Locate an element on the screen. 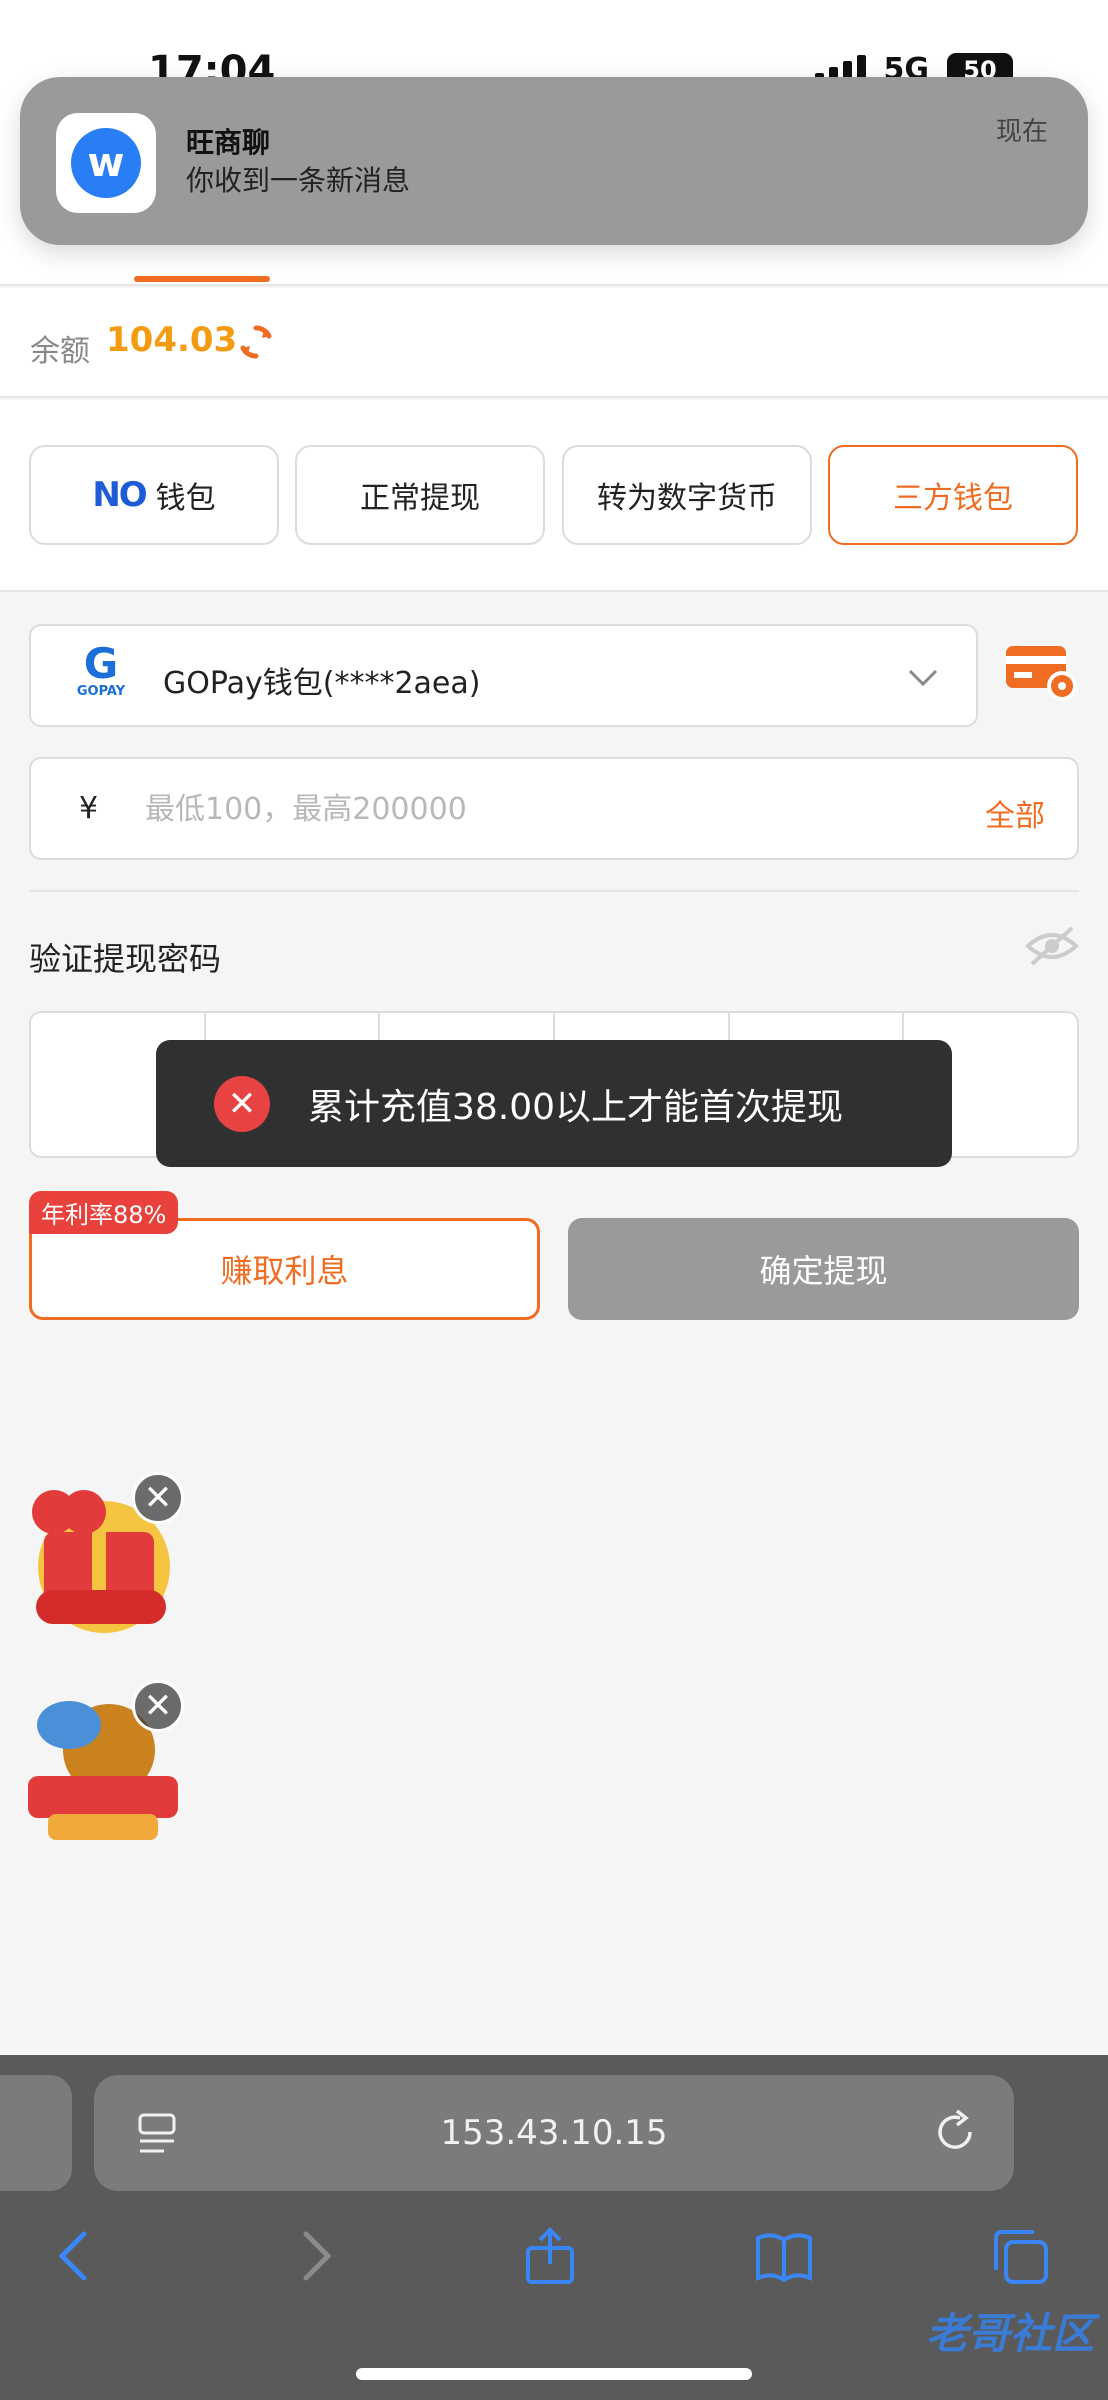 The width and height of the screenshot is (1108, 2400). home-indicator is located at coordinates (554, 2374).